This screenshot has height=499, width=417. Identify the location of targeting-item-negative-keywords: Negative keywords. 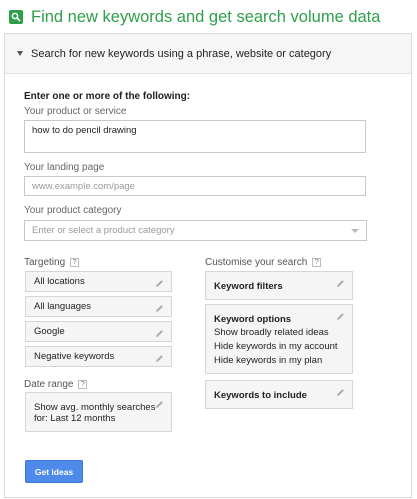
(98, 356).